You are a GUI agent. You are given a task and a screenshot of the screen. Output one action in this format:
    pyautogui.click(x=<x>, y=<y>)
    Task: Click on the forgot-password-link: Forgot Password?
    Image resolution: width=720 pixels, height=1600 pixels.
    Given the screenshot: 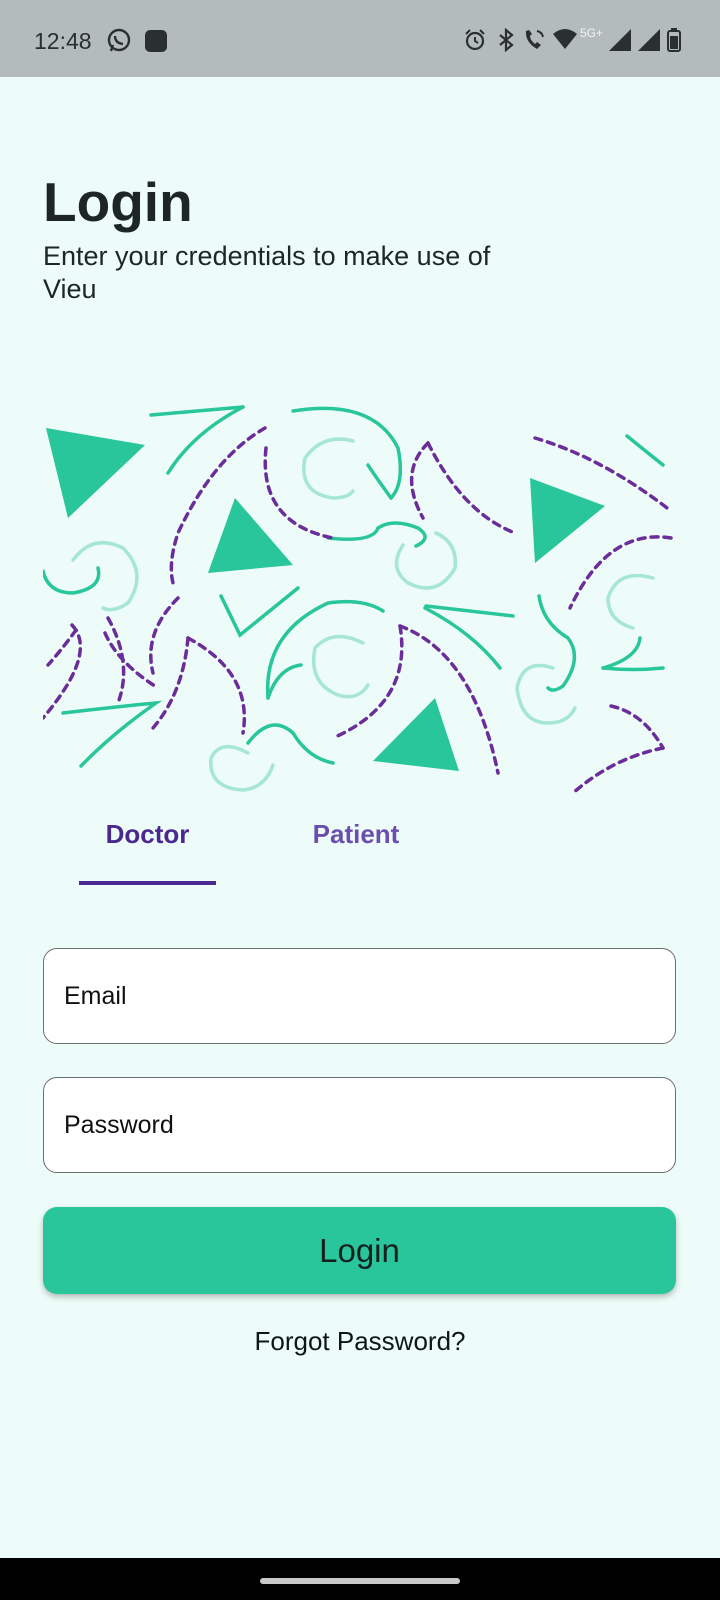 What is the action you would take?
    pyautogui.click(x=360, y=1341)
    